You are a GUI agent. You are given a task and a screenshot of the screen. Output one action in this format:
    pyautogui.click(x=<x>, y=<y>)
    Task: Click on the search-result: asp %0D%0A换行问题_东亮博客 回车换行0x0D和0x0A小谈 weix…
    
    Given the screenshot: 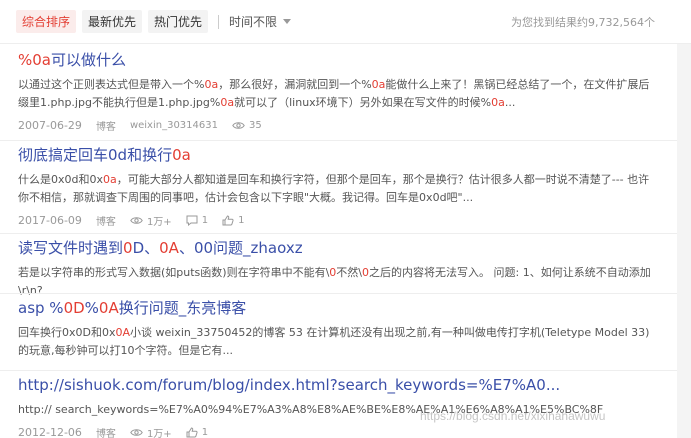 What is the action you would take?
    pyautogui.click(x=338, y=329)
    